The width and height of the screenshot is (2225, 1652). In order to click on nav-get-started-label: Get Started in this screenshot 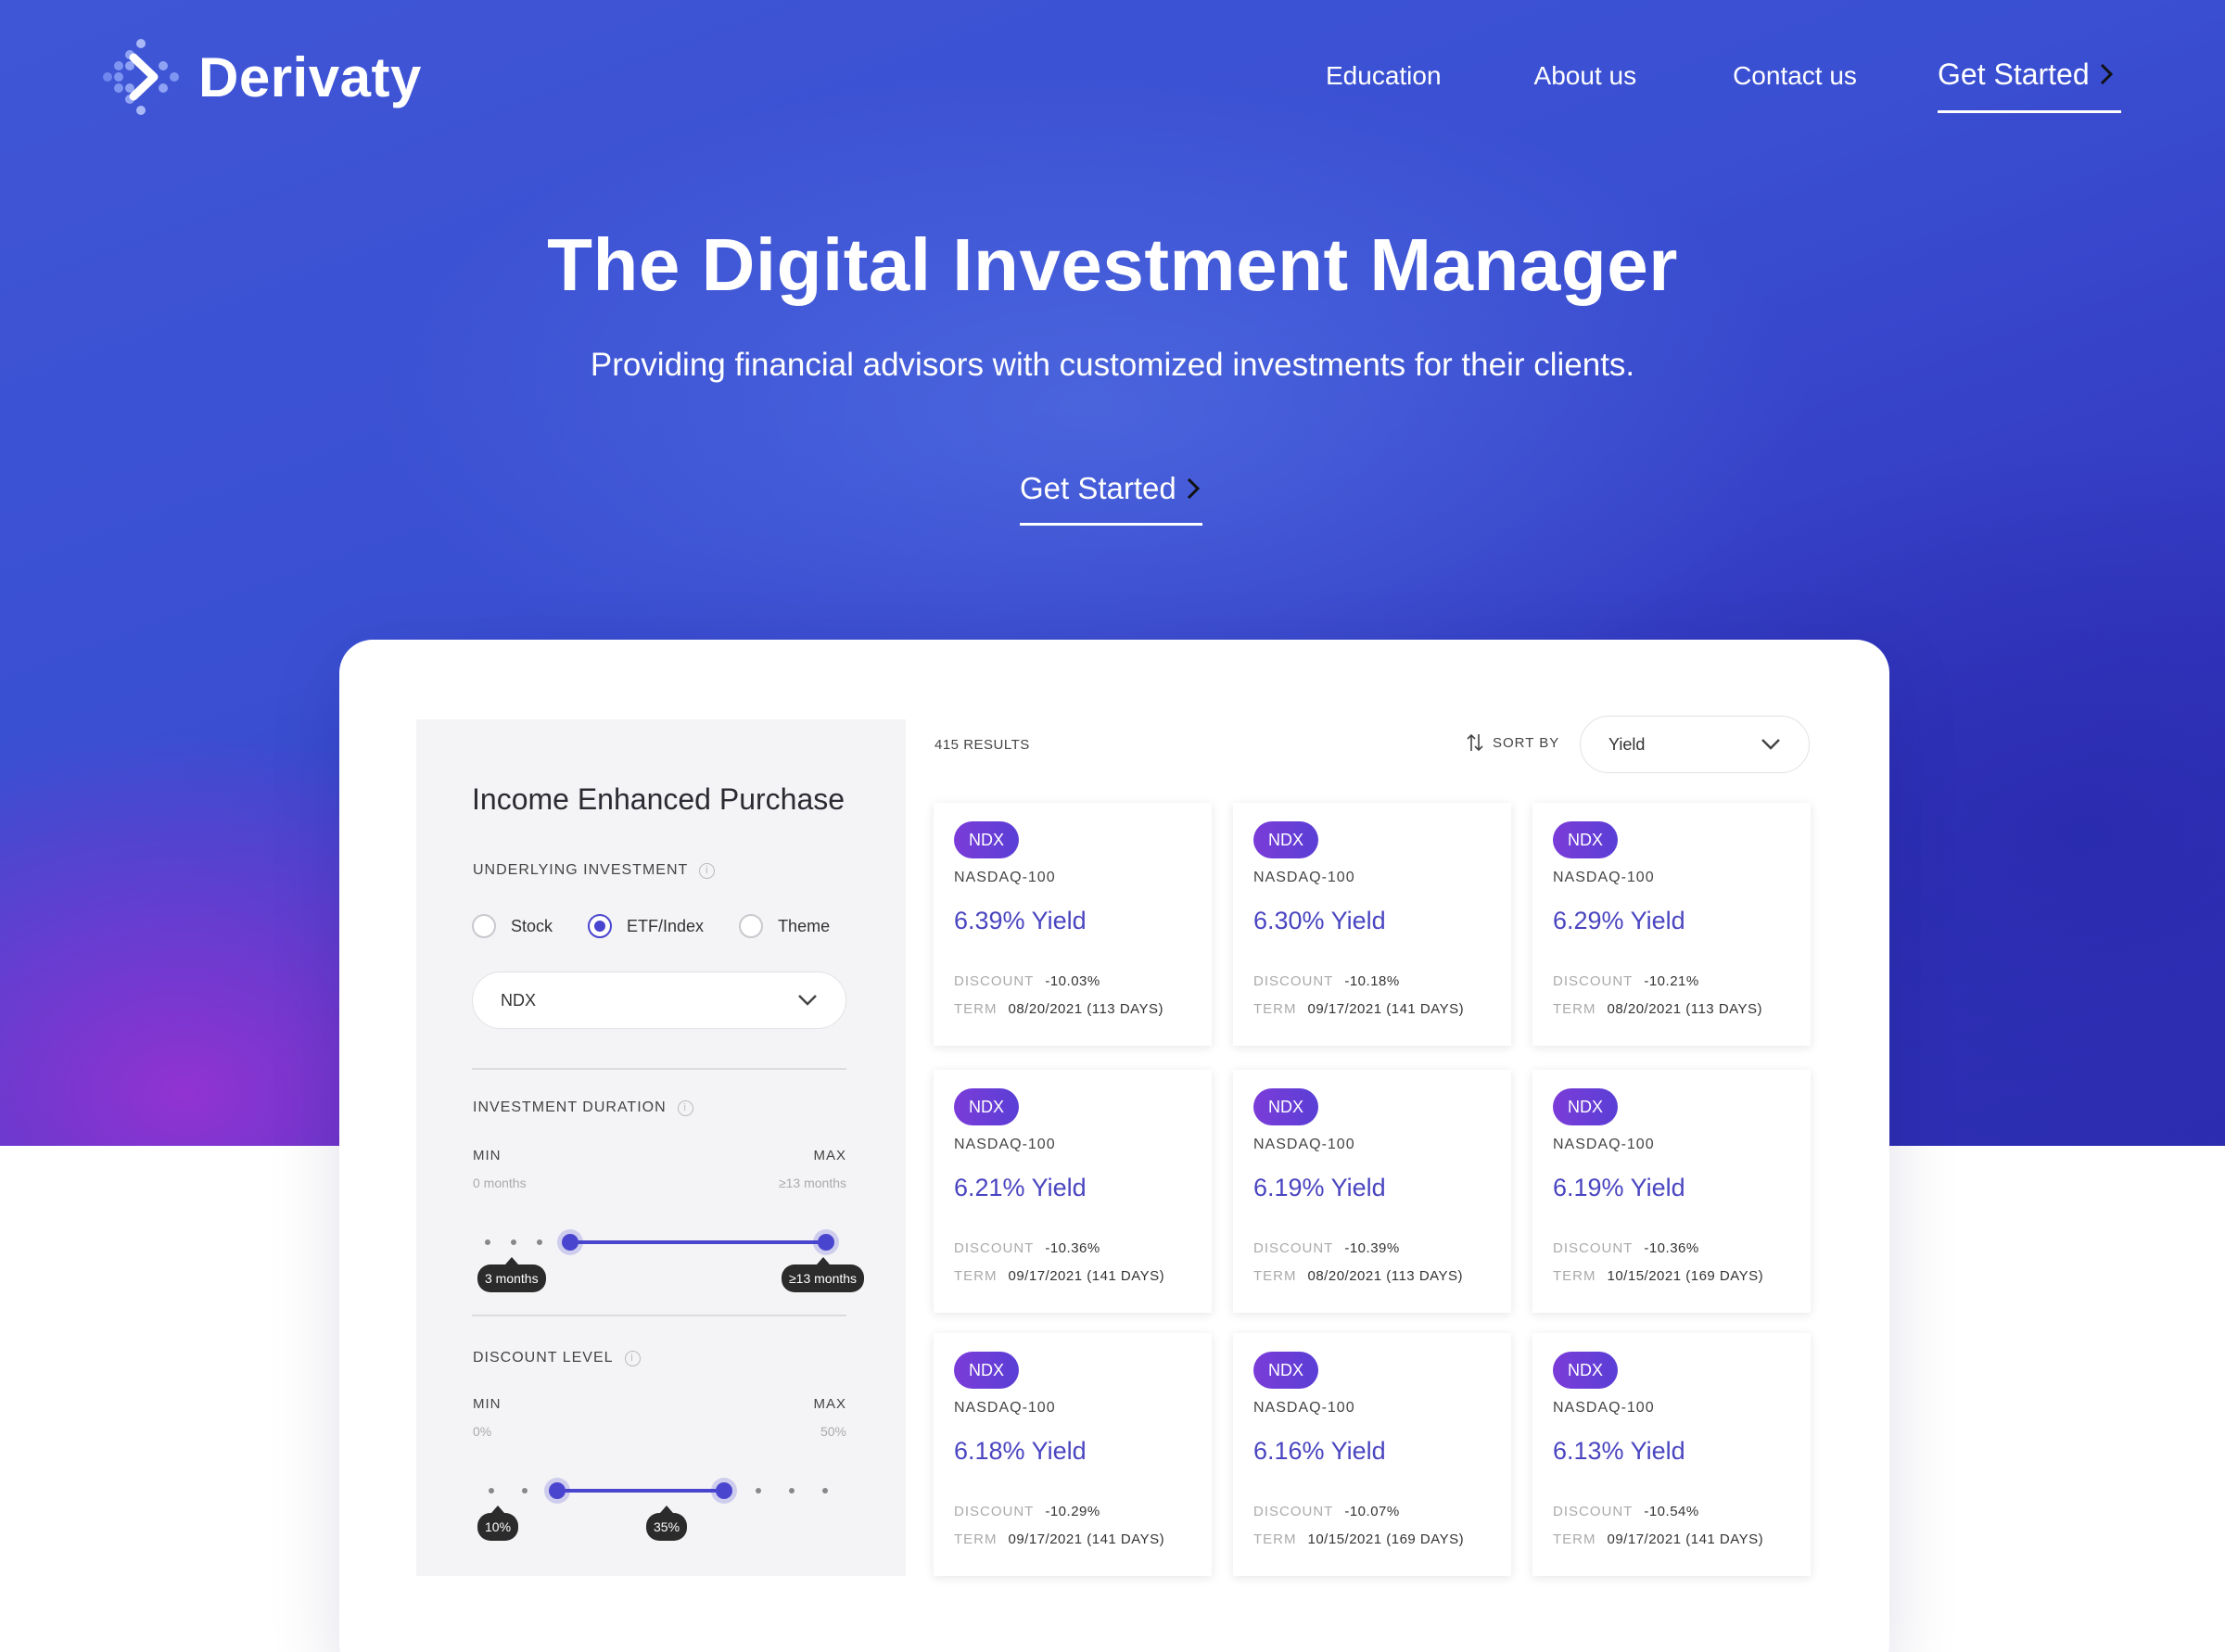, I will do `click(2014, 74)`.